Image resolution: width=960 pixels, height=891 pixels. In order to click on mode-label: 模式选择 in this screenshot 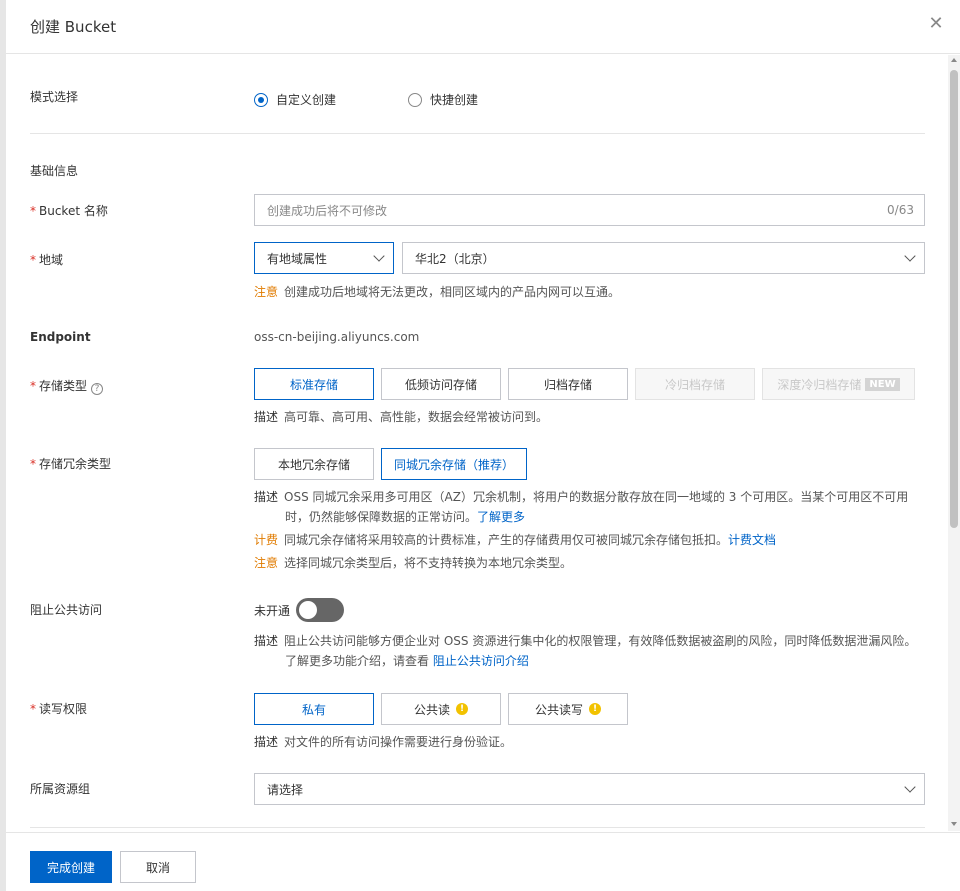, I will do `click(54, 97)`.